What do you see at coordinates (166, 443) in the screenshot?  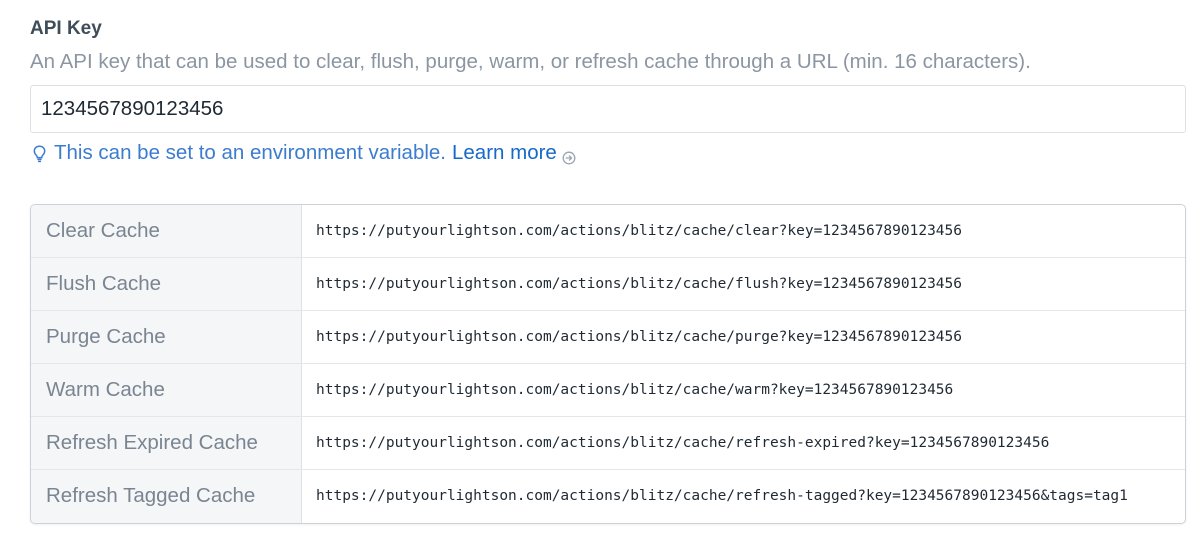 I see `row-label: Refresh Expired Cache` at bounding box center [166, 443].